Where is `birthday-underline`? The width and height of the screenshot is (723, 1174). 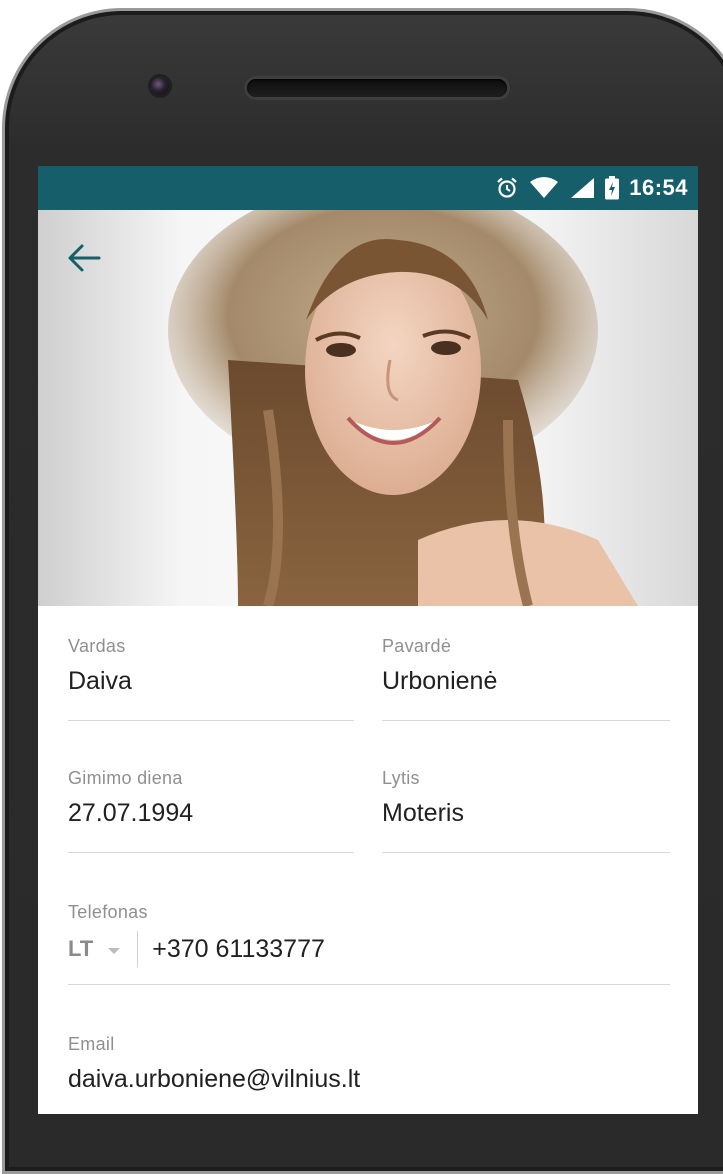
birthday-underline is located at coordinates (211, 852).